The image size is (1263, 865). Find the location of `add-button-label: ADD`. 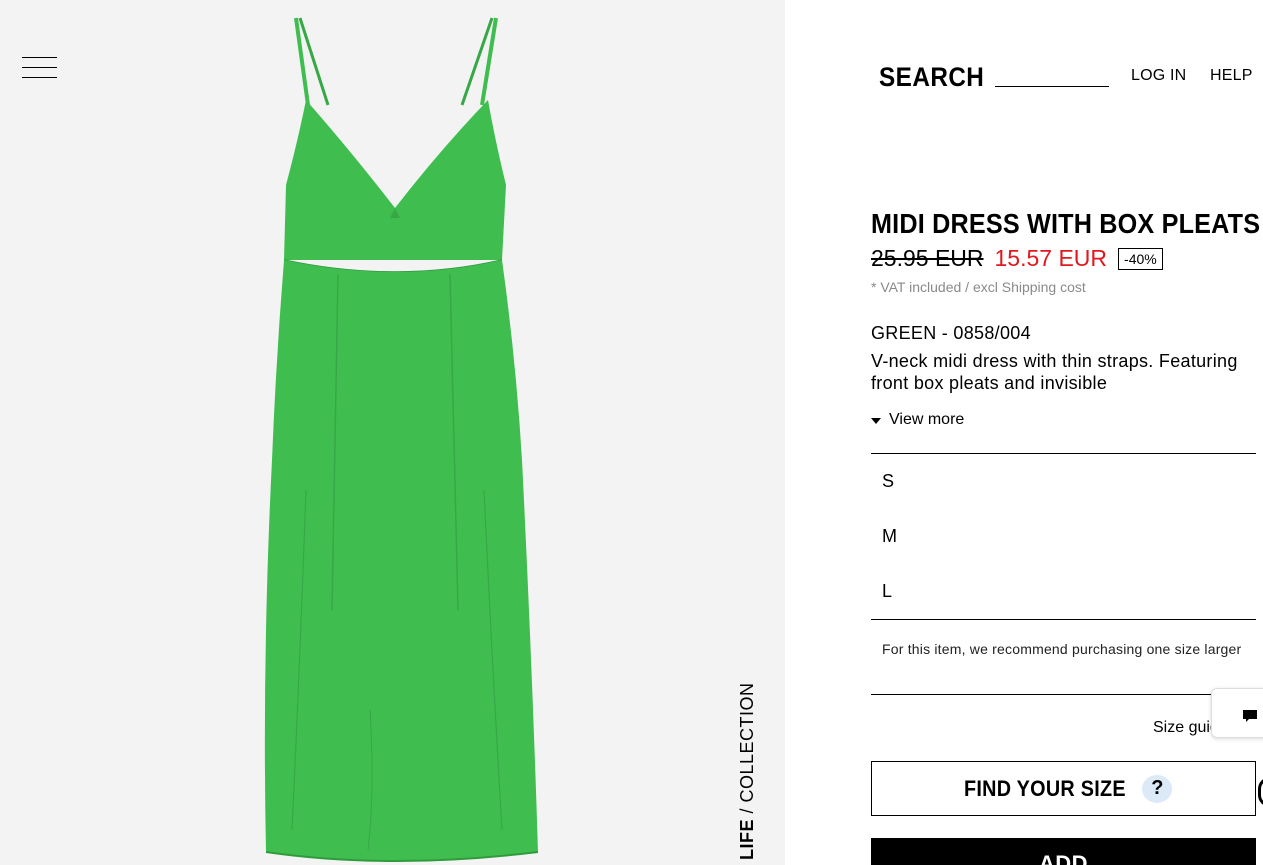

add-button-label: ADD is located at coordinates (1063, 858).